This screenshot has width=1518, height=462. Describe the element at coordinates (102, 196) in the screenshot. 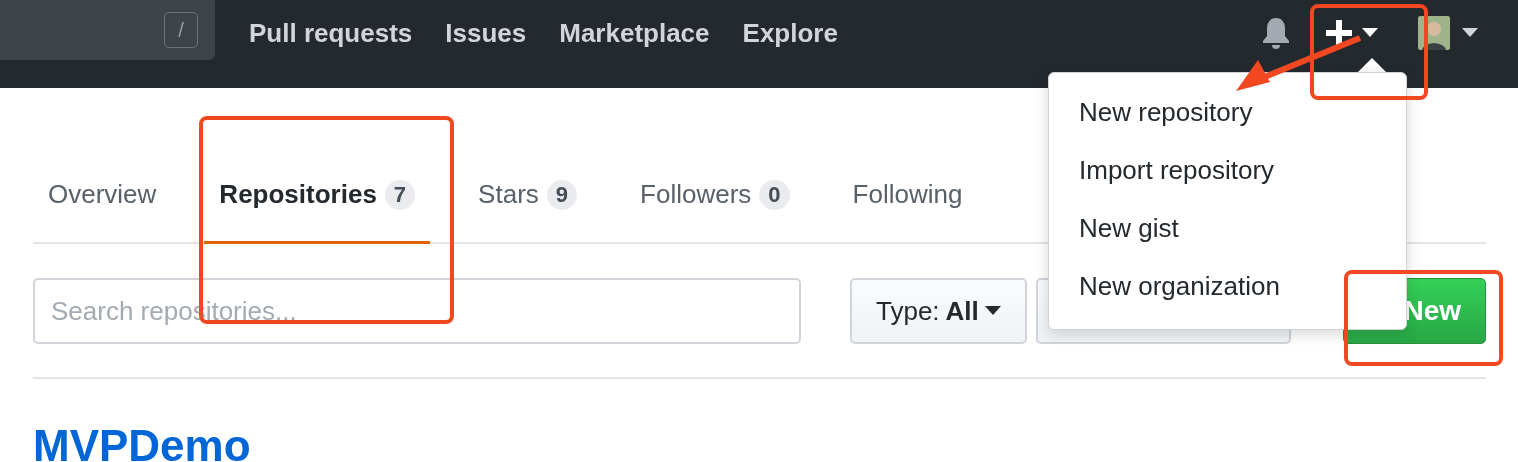

I see `profile-tab: Overview` at that location.